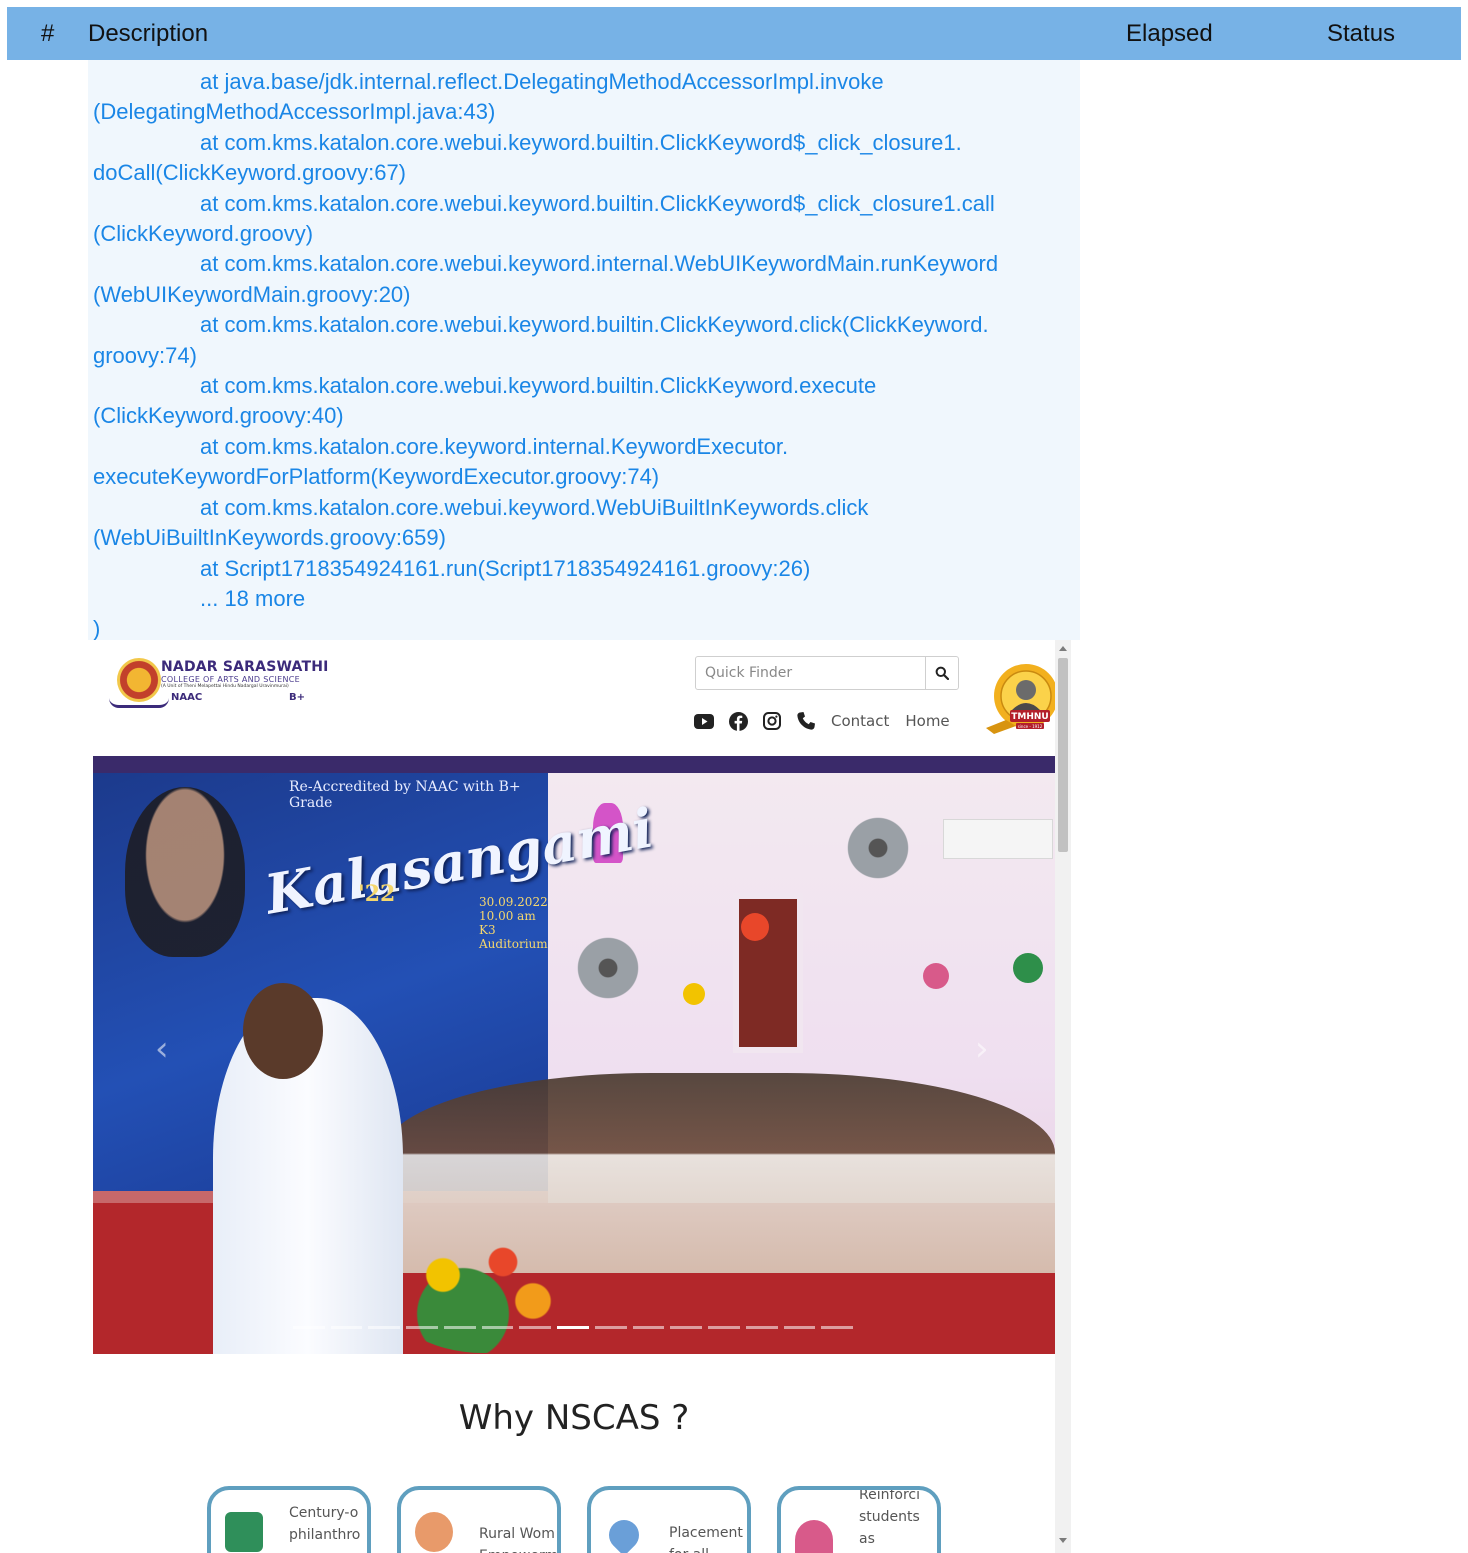 The height and width of the screenshot is (1553, 1468). I want to click on logo-swoosh, so click(139, 703).